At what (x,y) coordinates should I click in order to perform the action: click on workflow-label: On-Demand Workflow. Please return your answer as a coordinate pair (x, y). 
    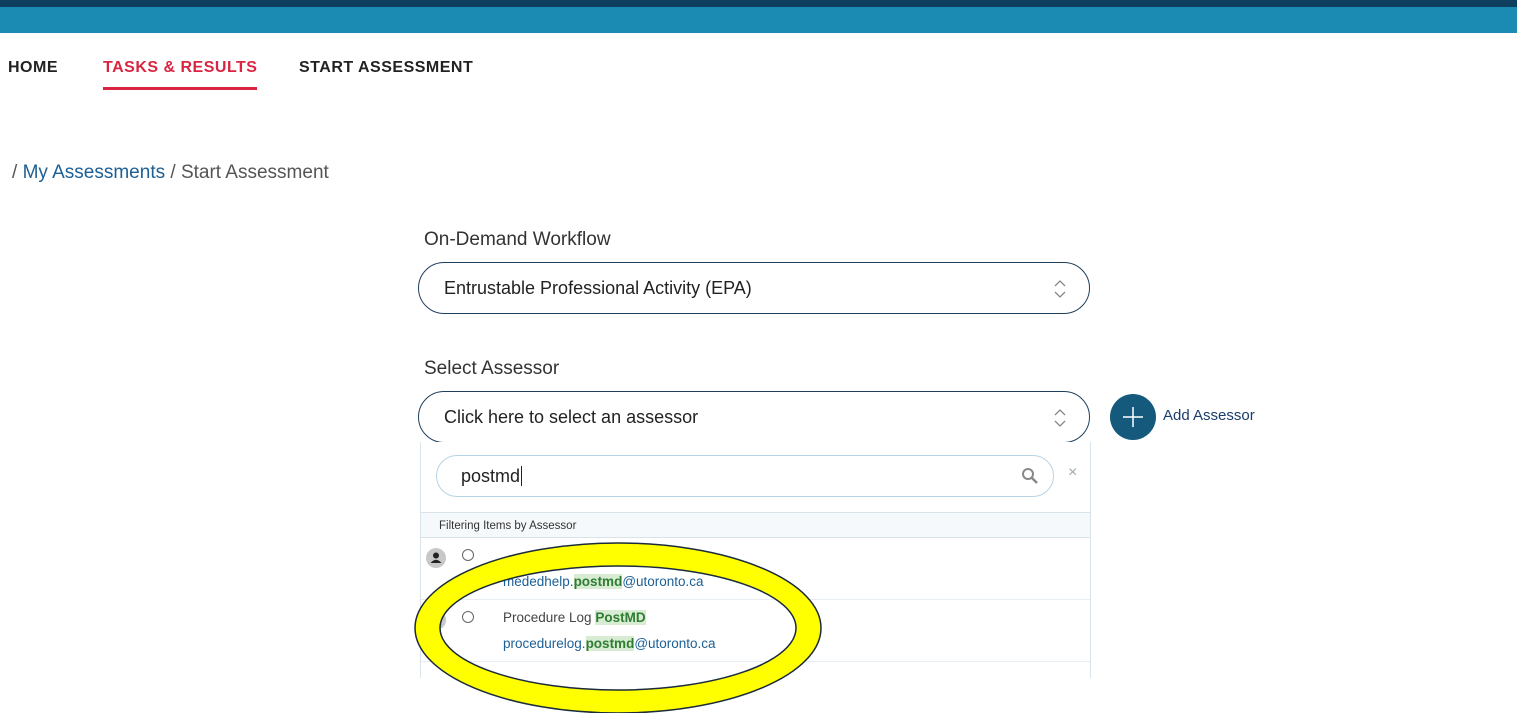
    Looking at the image, I should click on (517, 239).